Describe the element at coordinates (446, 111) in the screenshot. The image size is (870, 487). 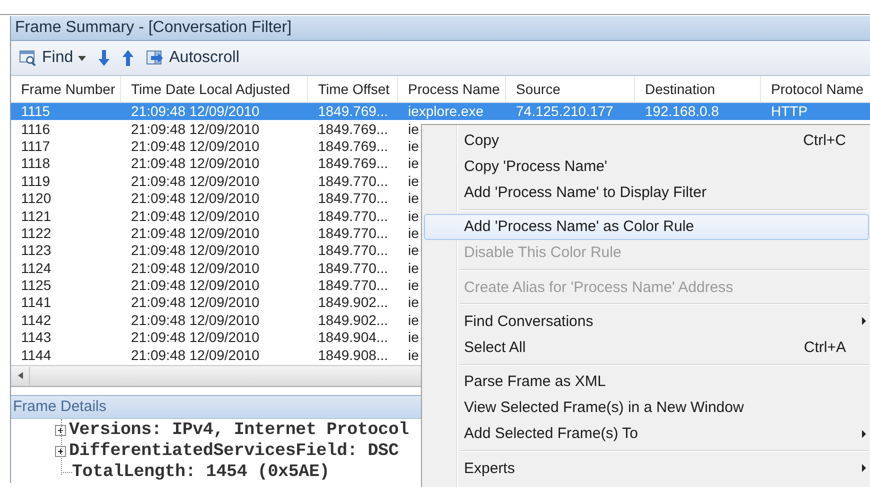
I see `table-cell: iexplore.exe` at that location.